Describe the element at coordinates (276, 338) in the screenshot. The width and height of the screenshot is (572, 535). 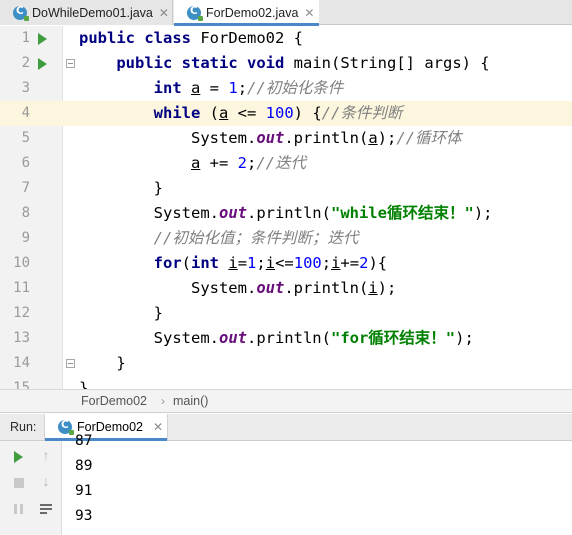
I see `code-text: System.out.println("for循环结束！");` at that location.